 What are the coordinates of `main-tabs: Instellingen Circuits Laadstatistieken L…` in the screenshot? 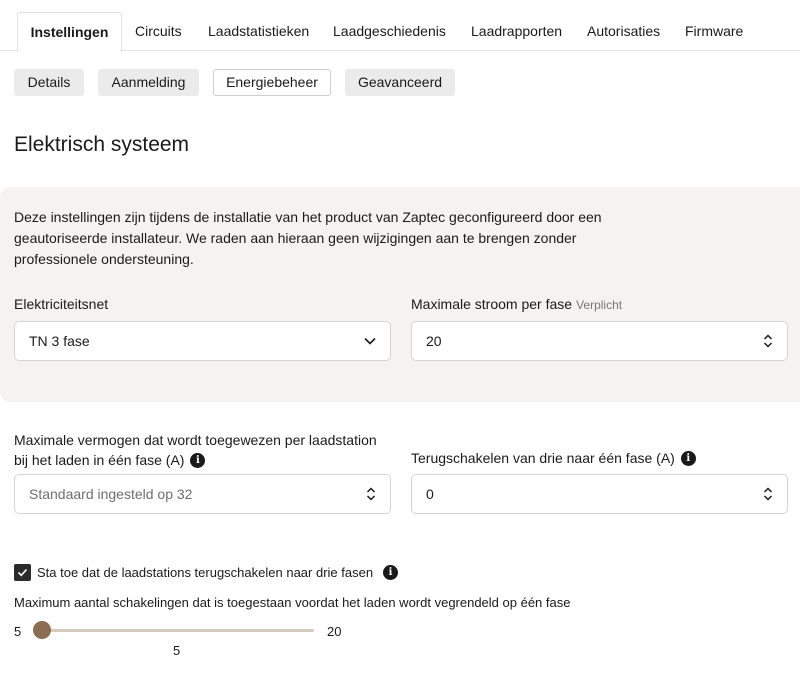 It's located at (400, 26).